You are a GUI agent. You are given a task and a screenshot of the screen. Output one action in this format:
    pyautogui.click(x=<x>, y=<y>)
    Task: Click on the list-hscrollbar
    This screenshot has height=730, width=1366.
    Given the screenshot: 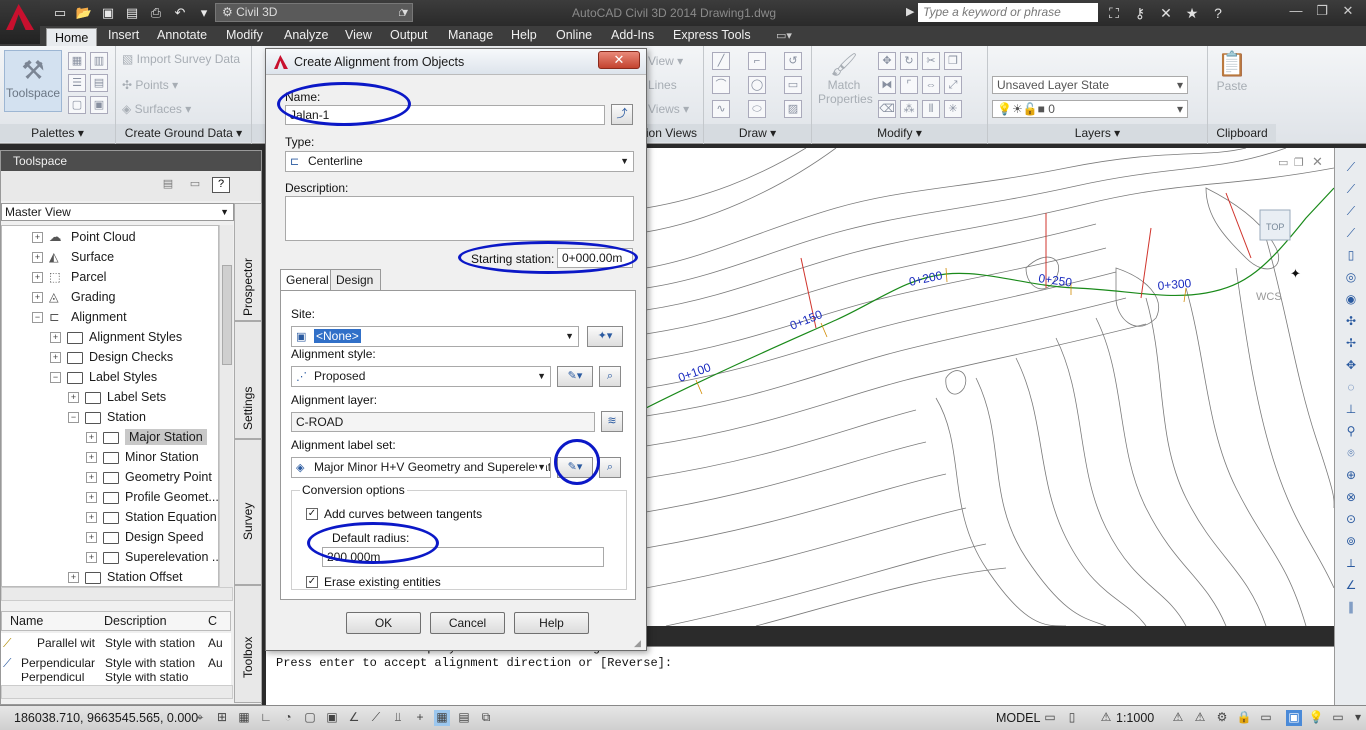 What is the action you would take?
    pyautogui.click(x=117, y=692)
    